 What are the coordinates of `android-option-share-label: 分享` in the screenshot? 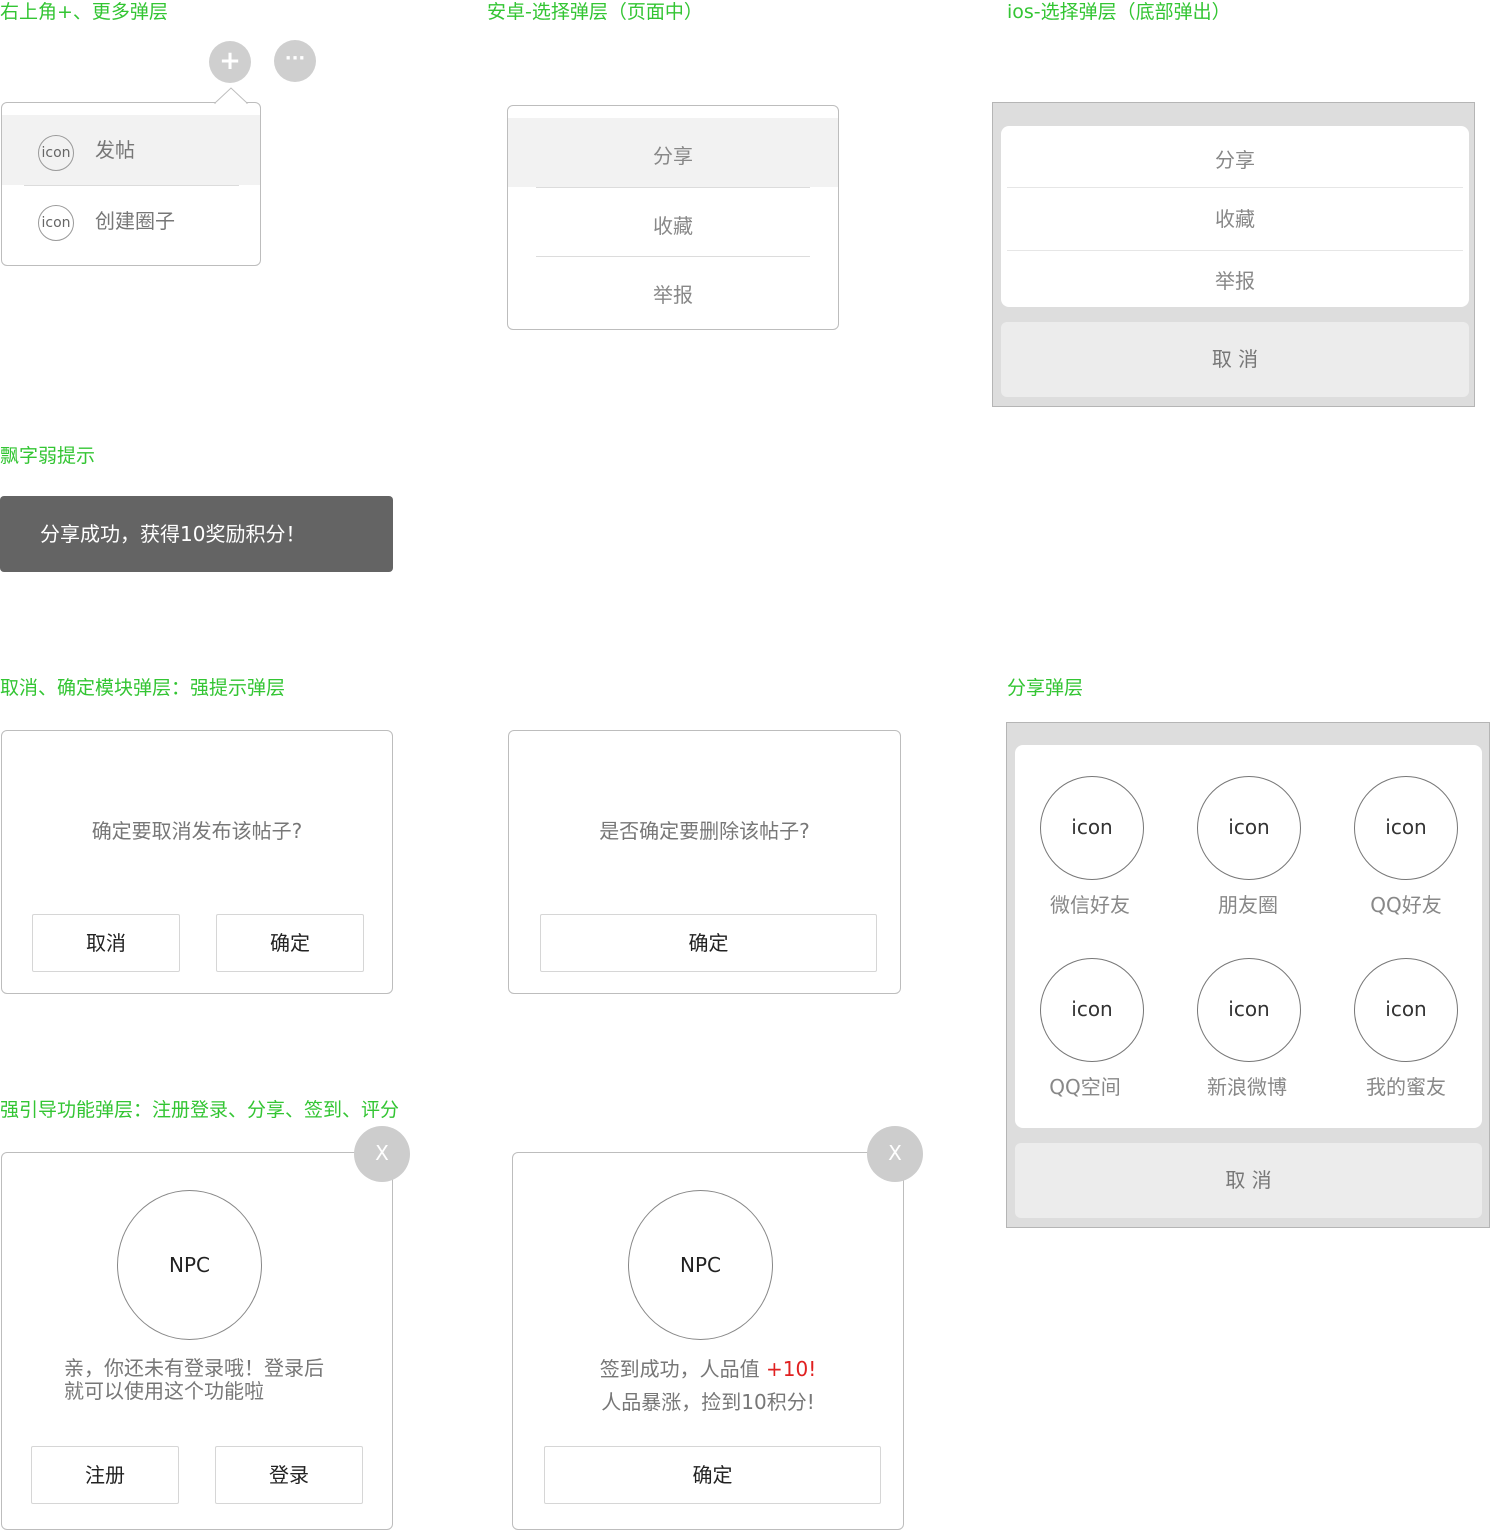 It's located at (673, 156).